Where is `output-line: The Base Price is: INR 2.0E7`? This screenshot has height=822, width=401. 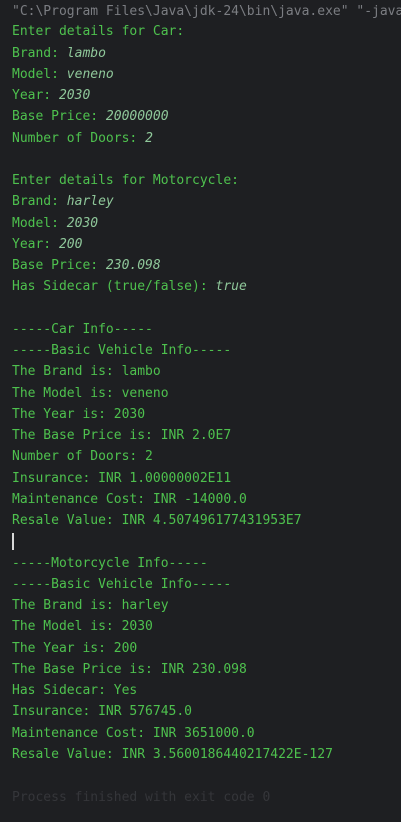 output-line: The Base Price is: INR 2.0E7 is located at coordinates (122, 435).